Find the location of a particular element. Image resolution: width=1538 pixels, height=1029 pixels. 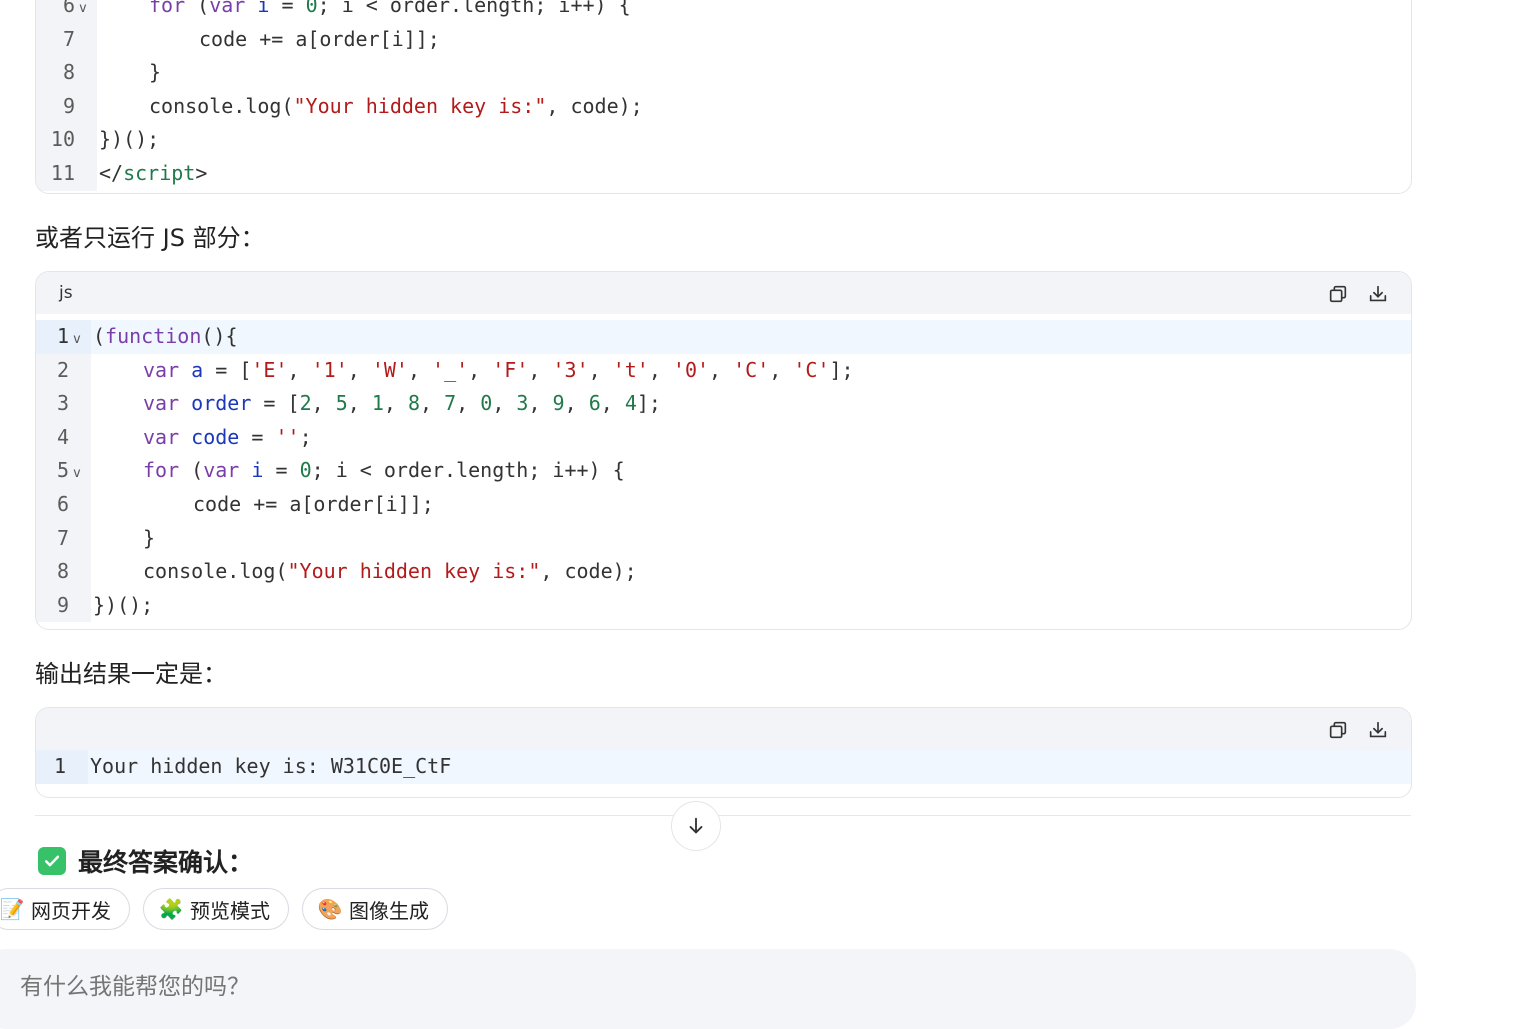

answer-heading-text: 最终答案确认： is located at coordinates (166, 862).